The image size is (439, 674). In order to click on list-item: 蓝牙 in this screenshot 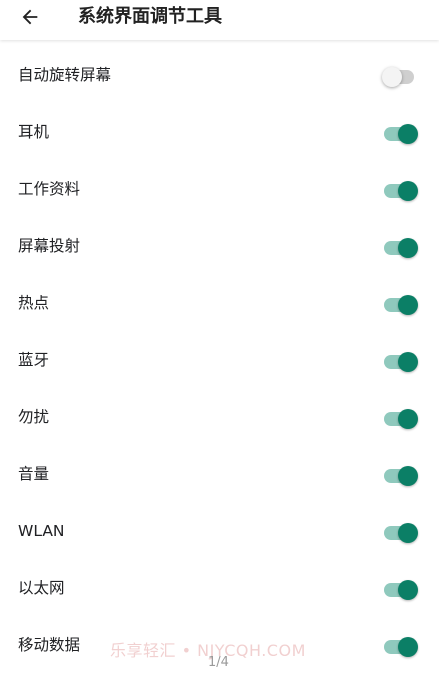, I will do `click(219, 360)`.